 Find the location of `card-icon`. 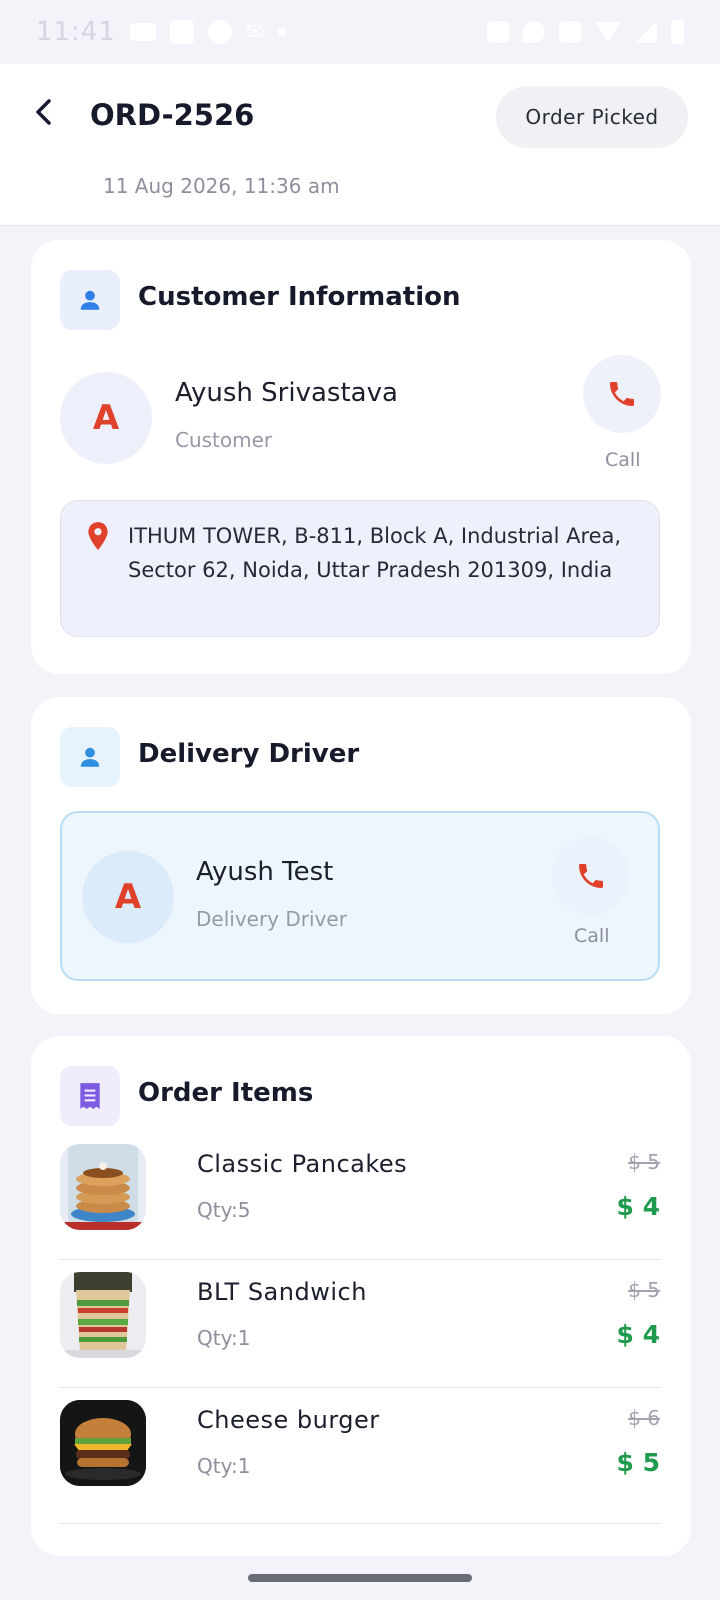

card-icon is located at coordinates (142, 32).